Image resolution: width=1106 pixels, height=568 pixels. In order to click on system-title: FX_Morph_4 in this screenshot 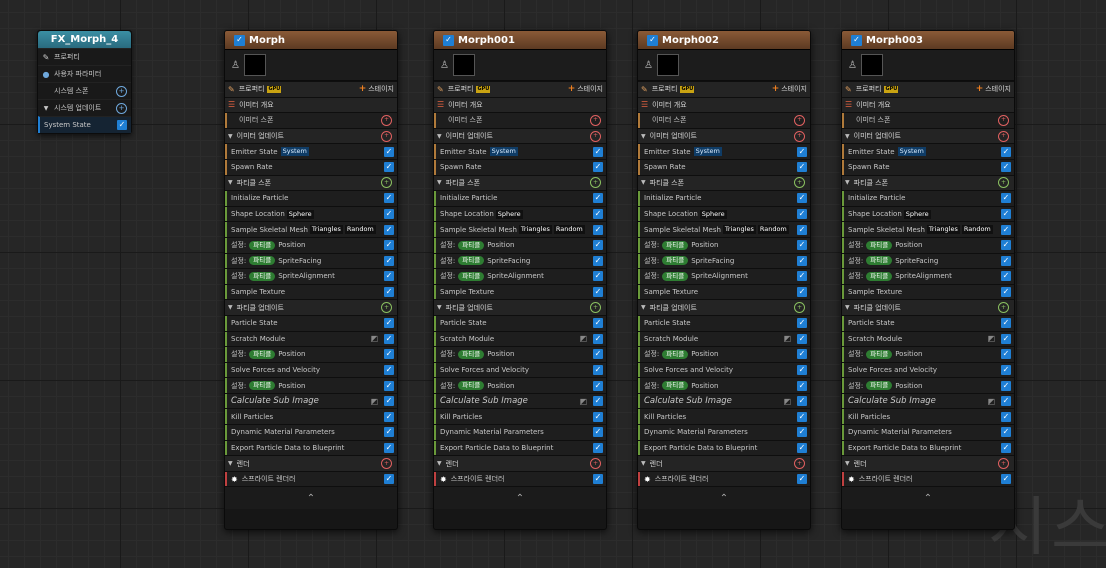, I will do `click(84, 39)`.